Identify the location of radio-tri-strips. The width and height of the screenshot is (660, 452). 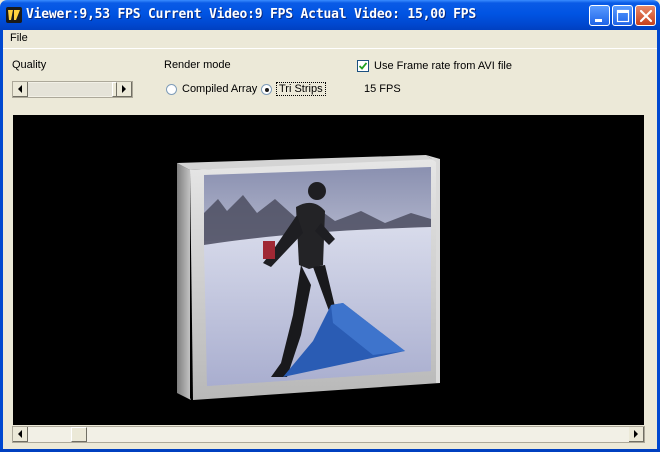
(266, 89).